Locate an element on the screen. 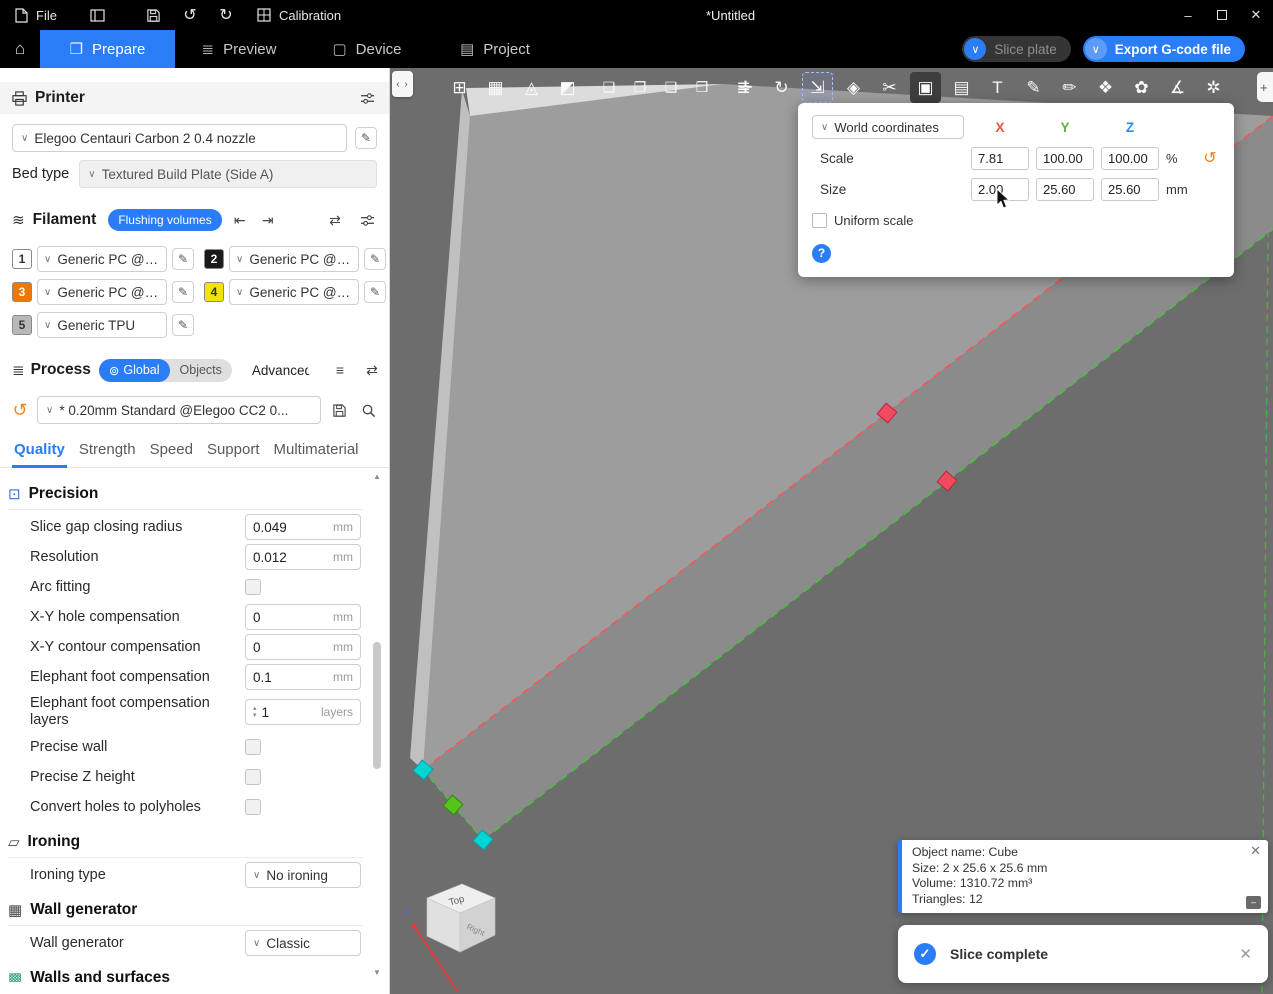 Image resolution: width=1273 pixels, height=994 pixels. export-gcode-button: ∨ Export G-code file is located at coordinates (1163, 49).